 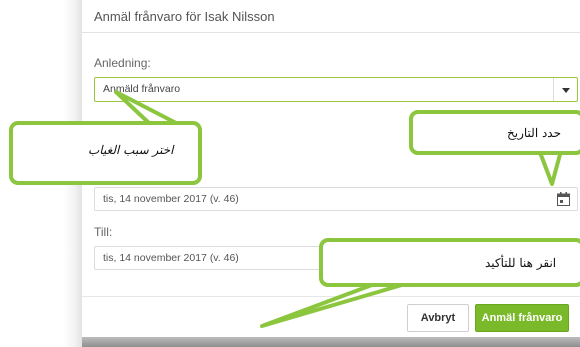 What do you see at coordinates (449, 262) in the screenshot?
I see `callout-confirm: انقر هنا للتأكيد` at bounding box center [449, 262].